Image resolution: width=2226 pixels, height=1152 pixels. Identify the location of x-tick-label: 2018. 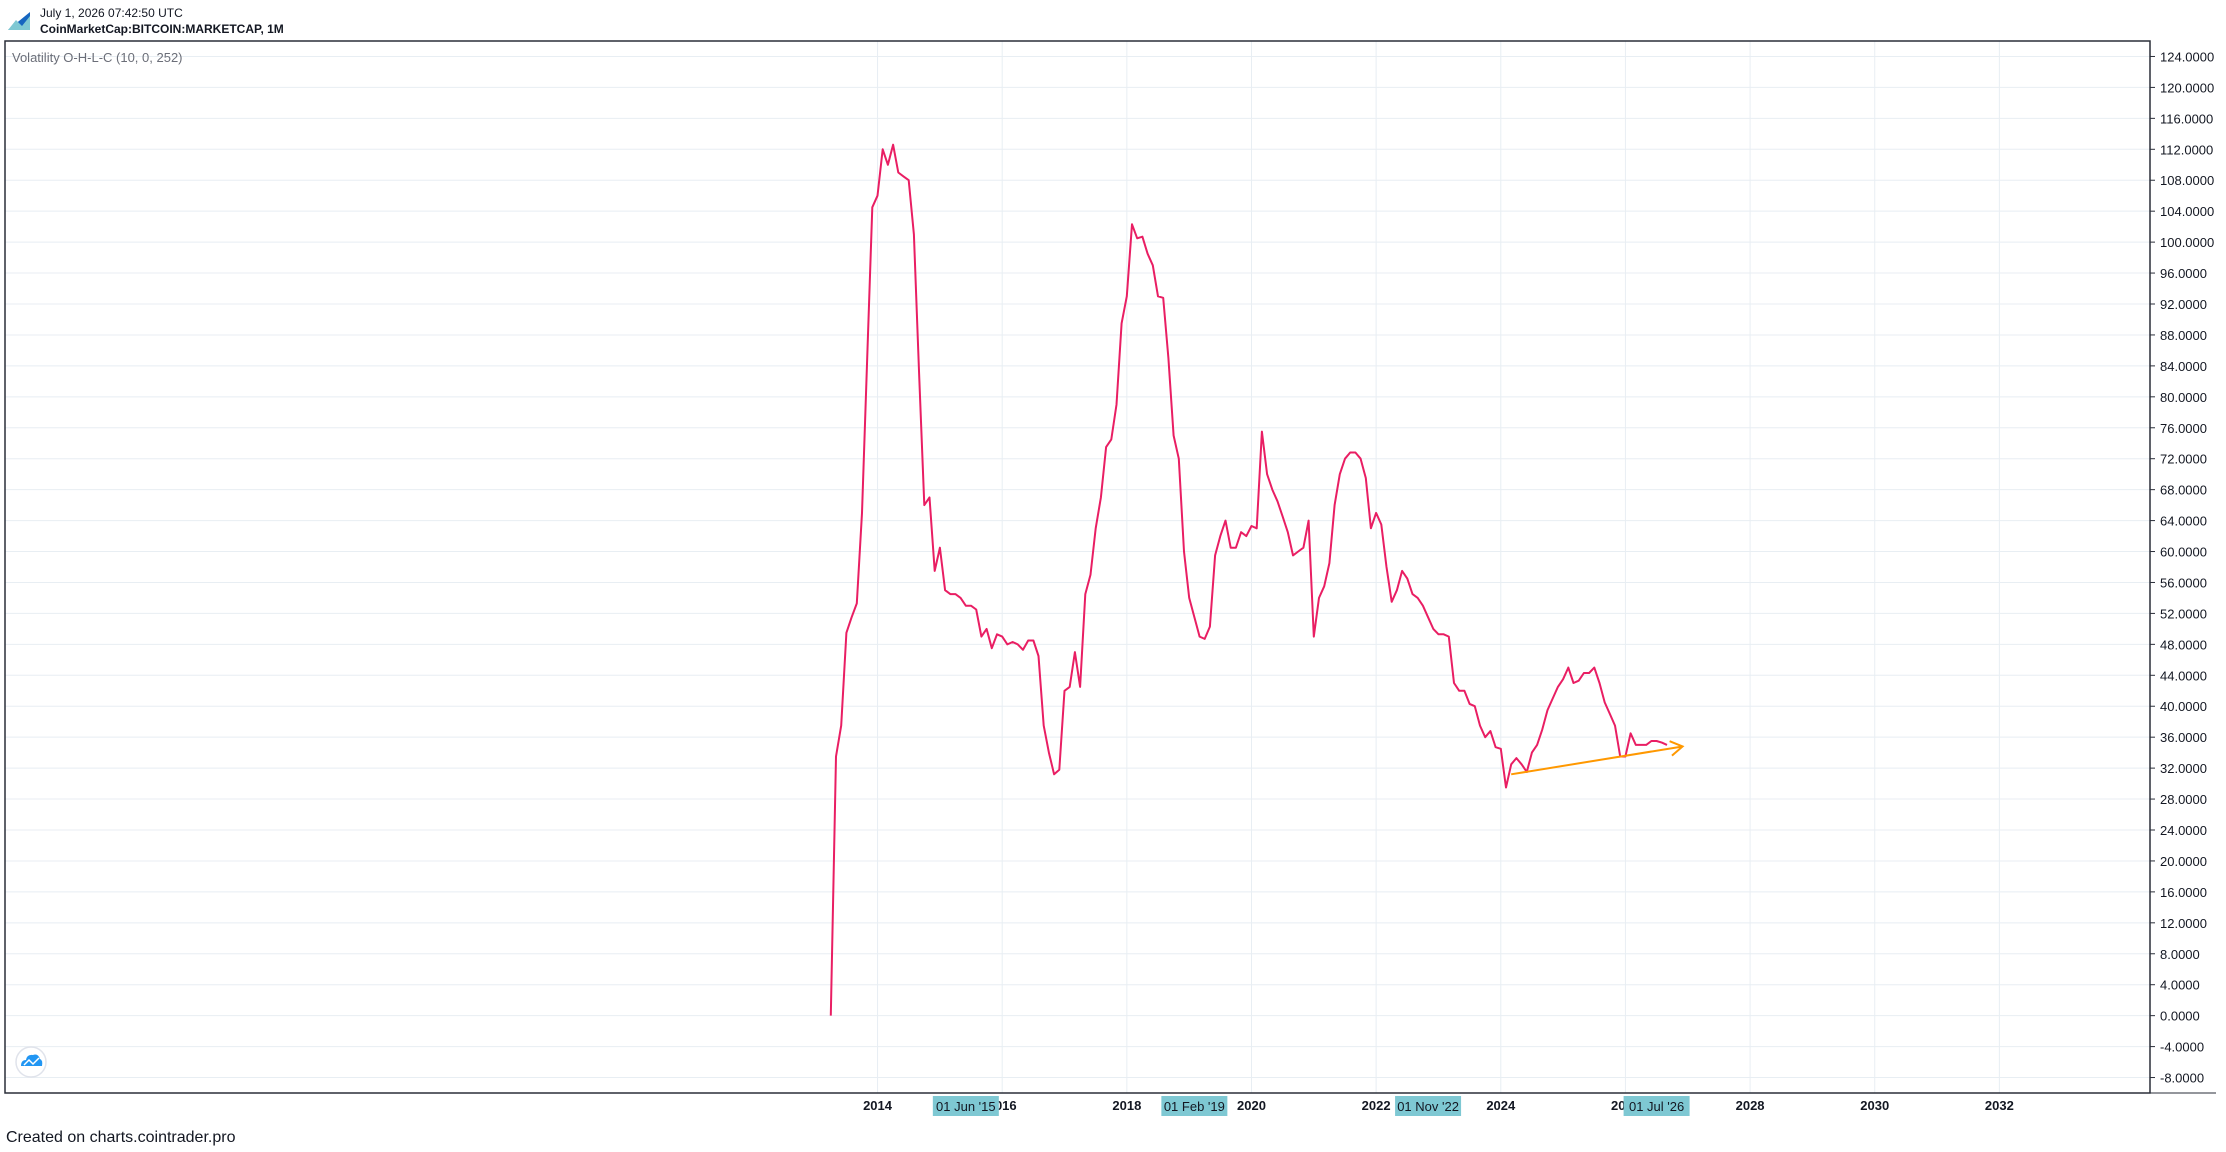
(1126, 1105).